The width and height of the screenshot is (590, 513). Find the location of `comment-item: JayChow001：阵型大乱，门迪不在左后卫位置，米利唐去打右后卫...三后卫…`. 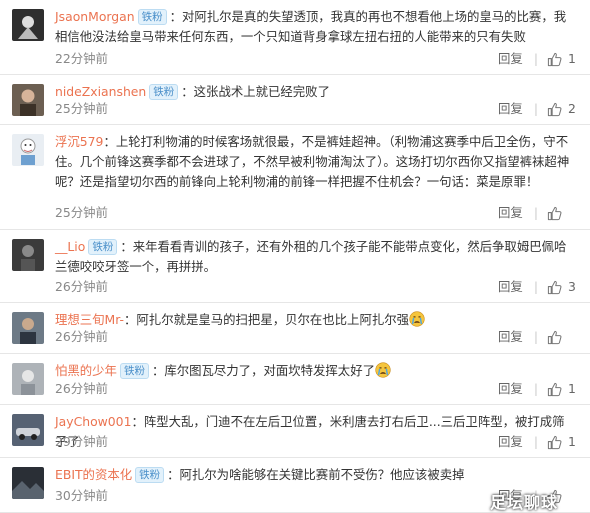

comment-item: JayChow001：阵型大乱，门迪不在左后卫位置，米利唐去打右后卫...三后卫… is located at coordinates (295, 431).